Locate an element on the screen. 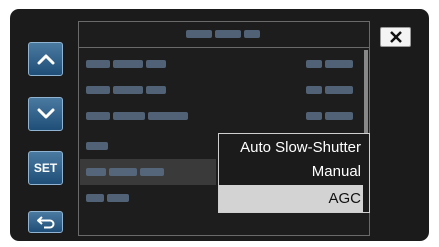  option-agc: AGC is located at coordinates (344, 198).